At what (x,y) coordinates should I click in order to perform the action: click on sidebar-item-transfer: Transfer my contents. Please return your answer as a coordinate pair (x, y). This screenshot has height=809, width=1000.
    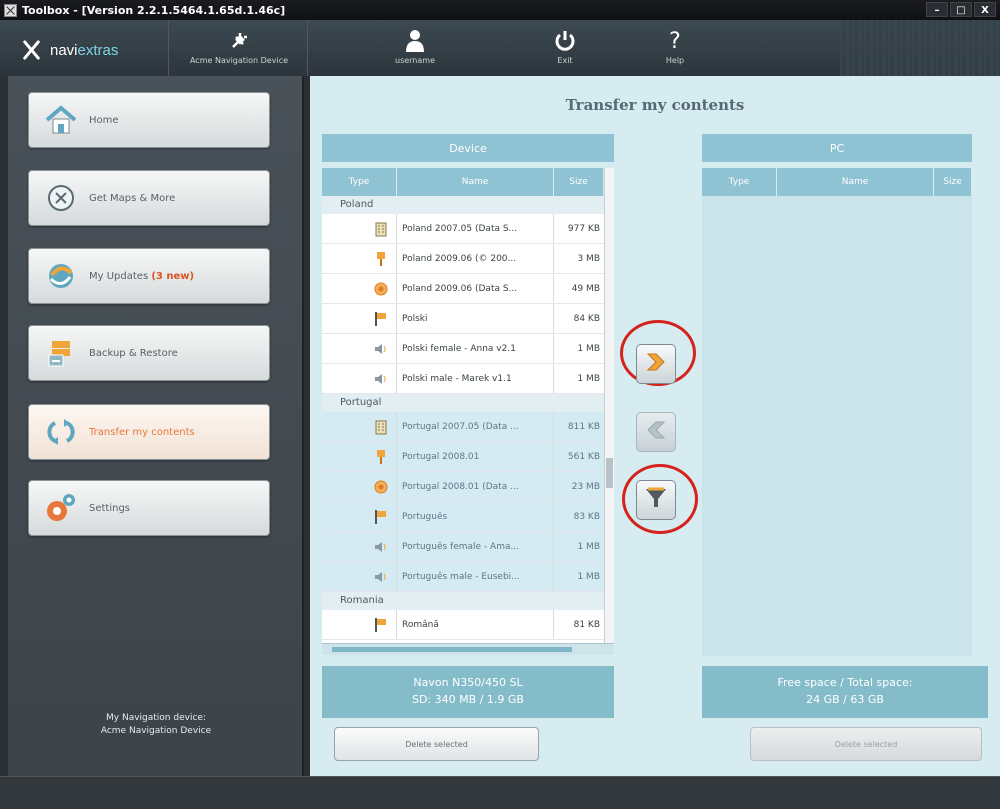
    Looking at the image, I should click on (149, 432).